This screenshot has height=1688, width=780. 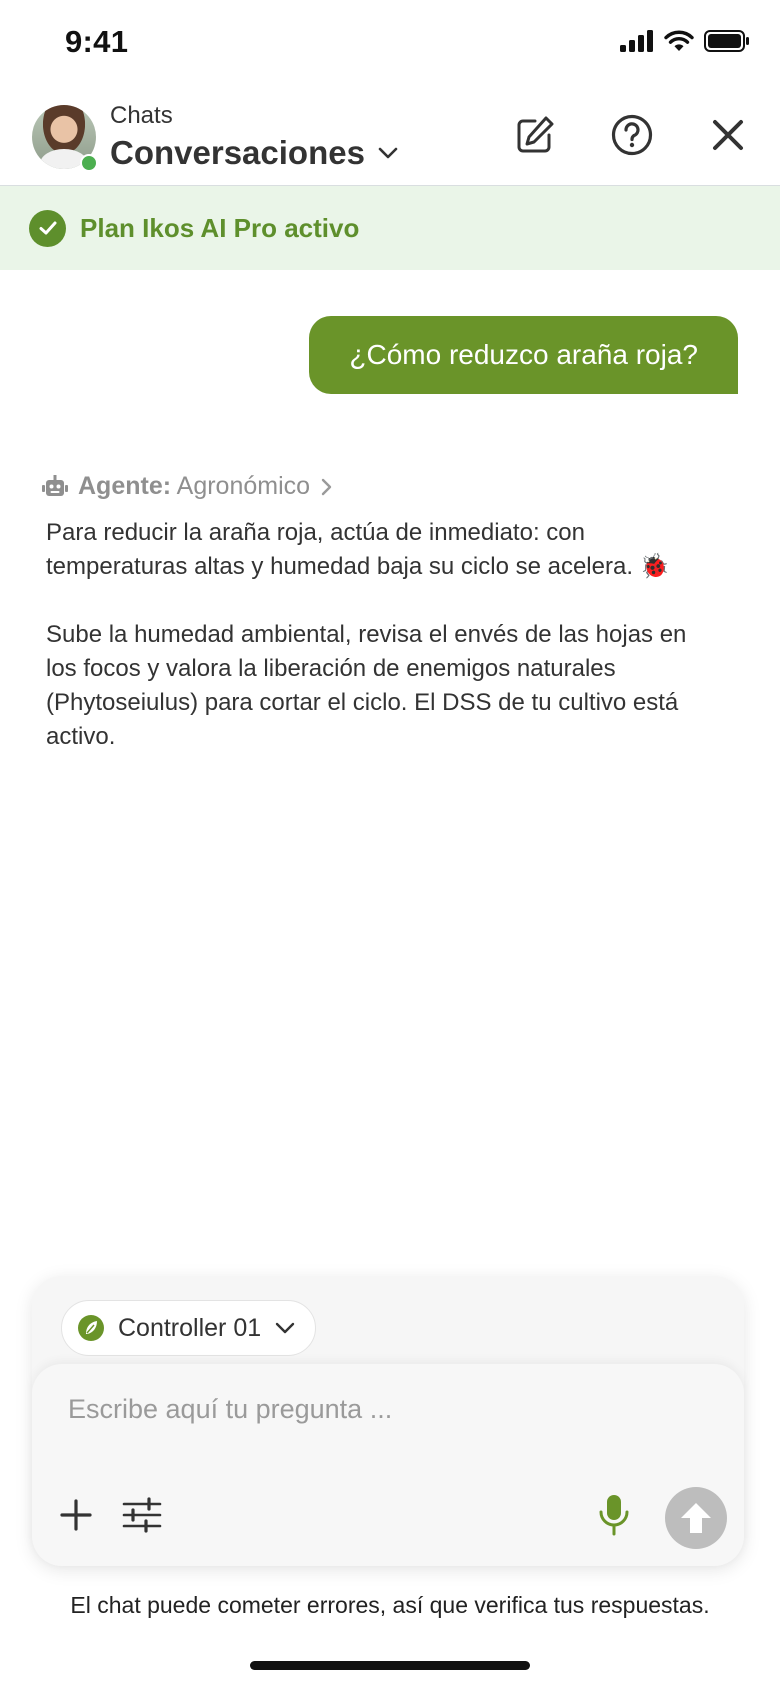 I want to click on send-button, so click(x=696, y=1518).